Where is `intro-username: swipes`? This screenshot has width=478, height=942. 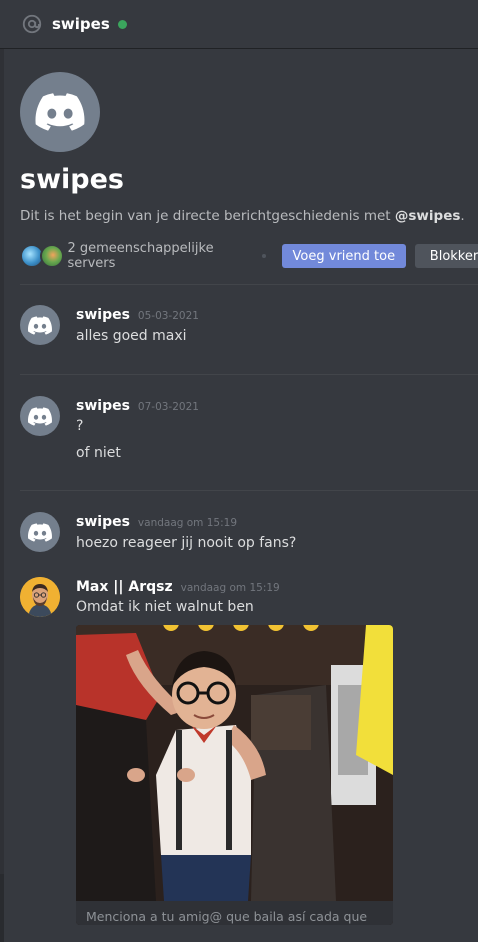
intro-username: swipes is located at coordinates (72, 179).